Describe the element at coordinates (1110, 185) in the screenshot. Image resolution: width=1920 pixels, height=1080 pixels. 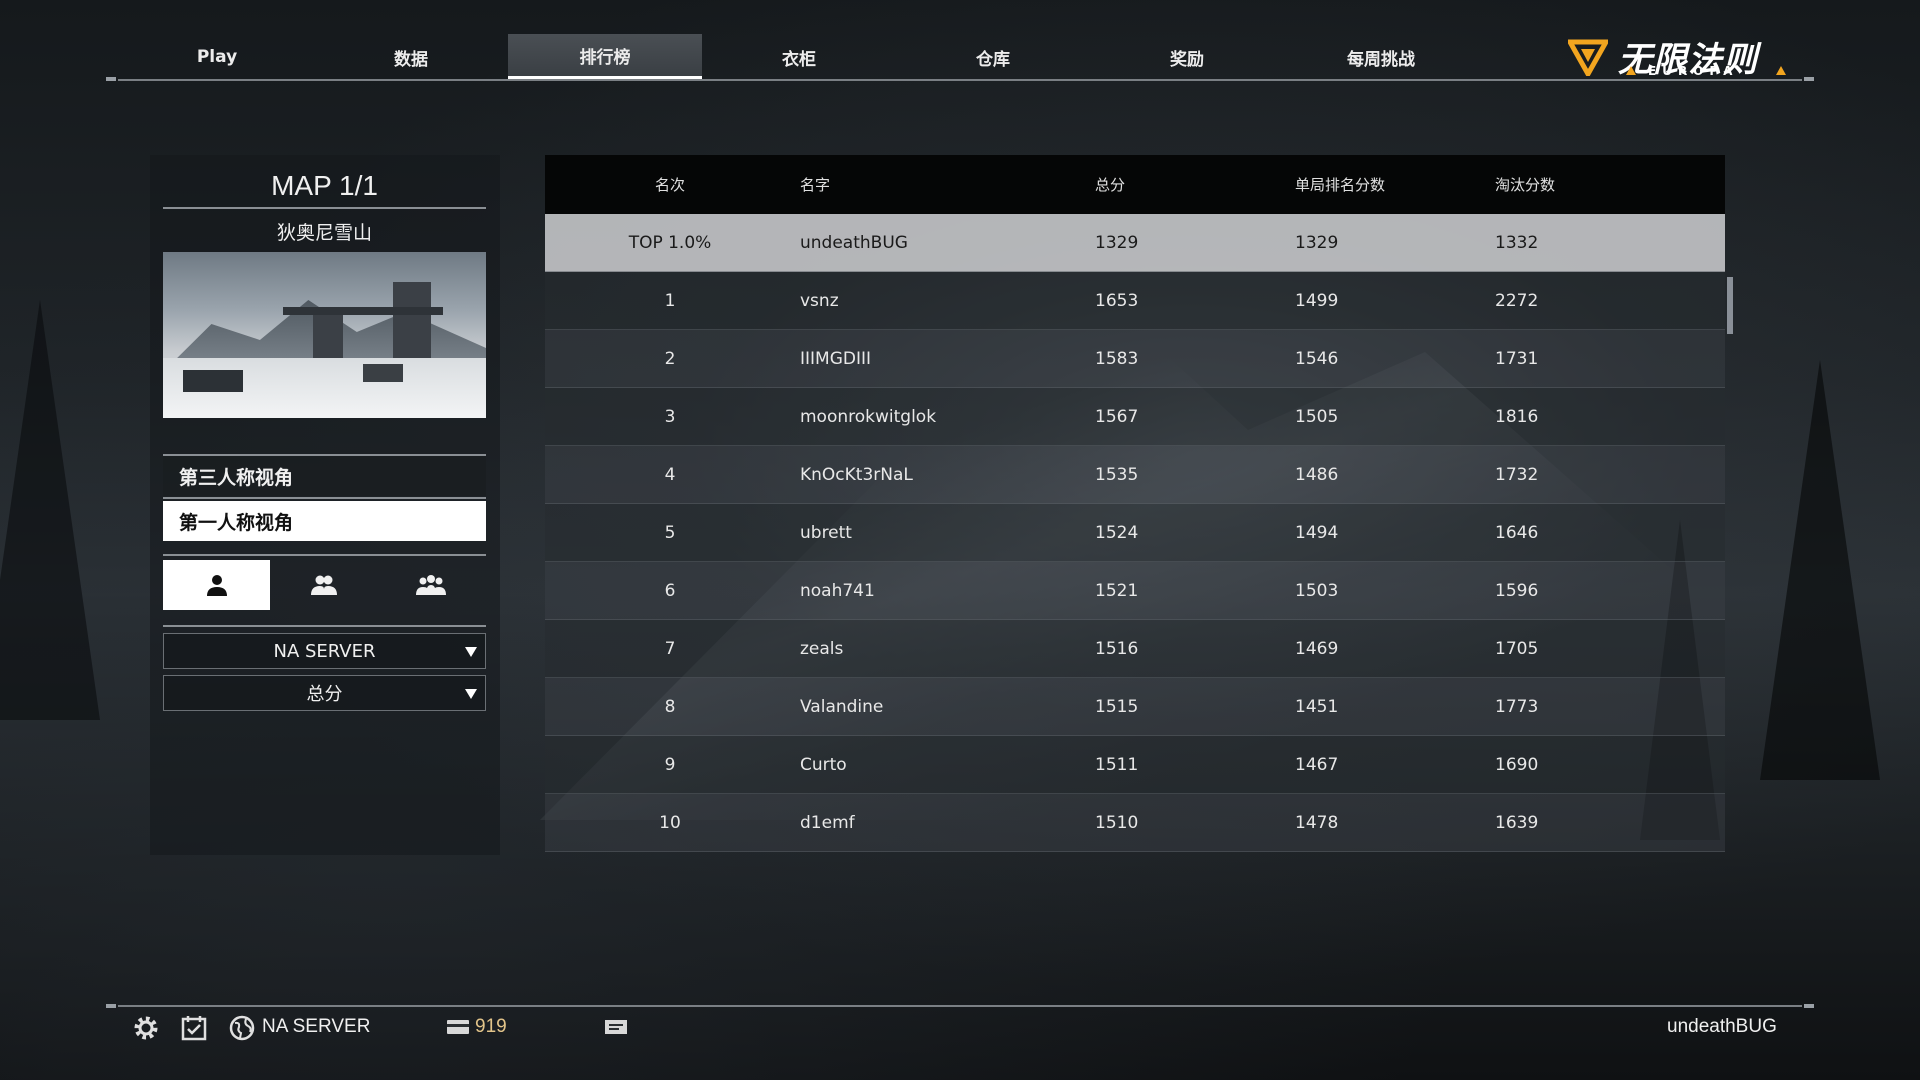
I see `header-total: 总分` at that location.